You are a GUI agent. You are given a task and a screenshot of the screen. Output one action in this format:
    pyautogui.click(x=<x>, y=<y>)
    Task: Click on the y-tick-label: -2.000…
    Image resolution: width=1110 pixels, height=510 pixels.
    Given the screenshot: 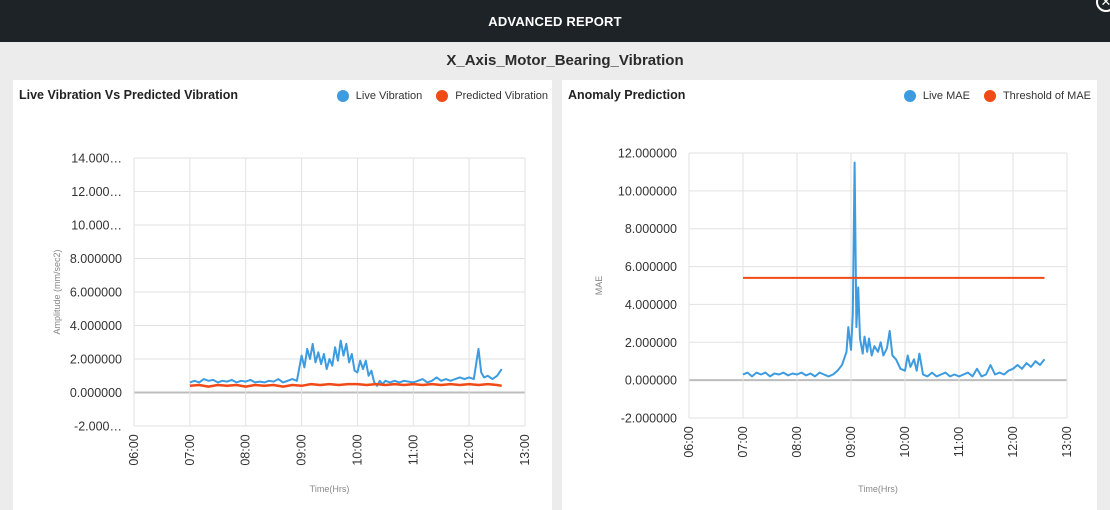 What is the action you would take?
    pyautogui.click(x=98, y=427)
    